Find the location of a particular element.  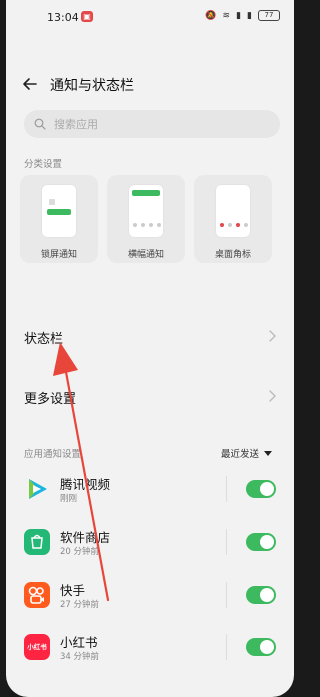

mute-icon: 🔕 is located at coordinates (211, 15).